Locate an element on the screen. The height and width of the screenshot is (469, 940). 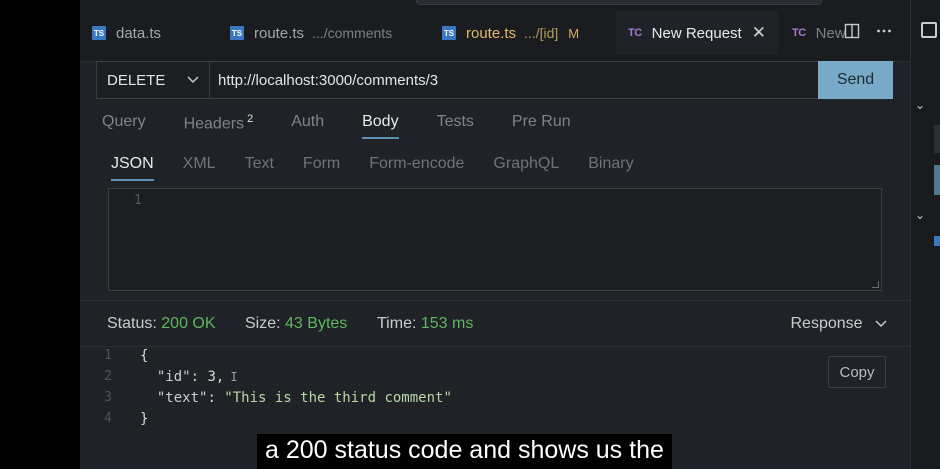
tab-route-ts-comments: TS route.ts .../comments is located at coordinates (311, 33).